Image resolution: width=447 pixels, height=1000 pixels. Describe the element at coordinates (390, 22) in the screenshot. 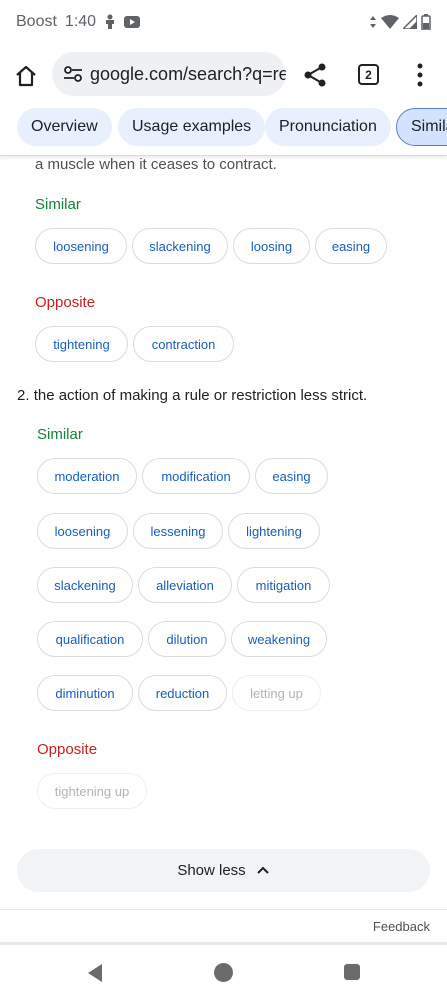

I see `wifi-icon` at that location.